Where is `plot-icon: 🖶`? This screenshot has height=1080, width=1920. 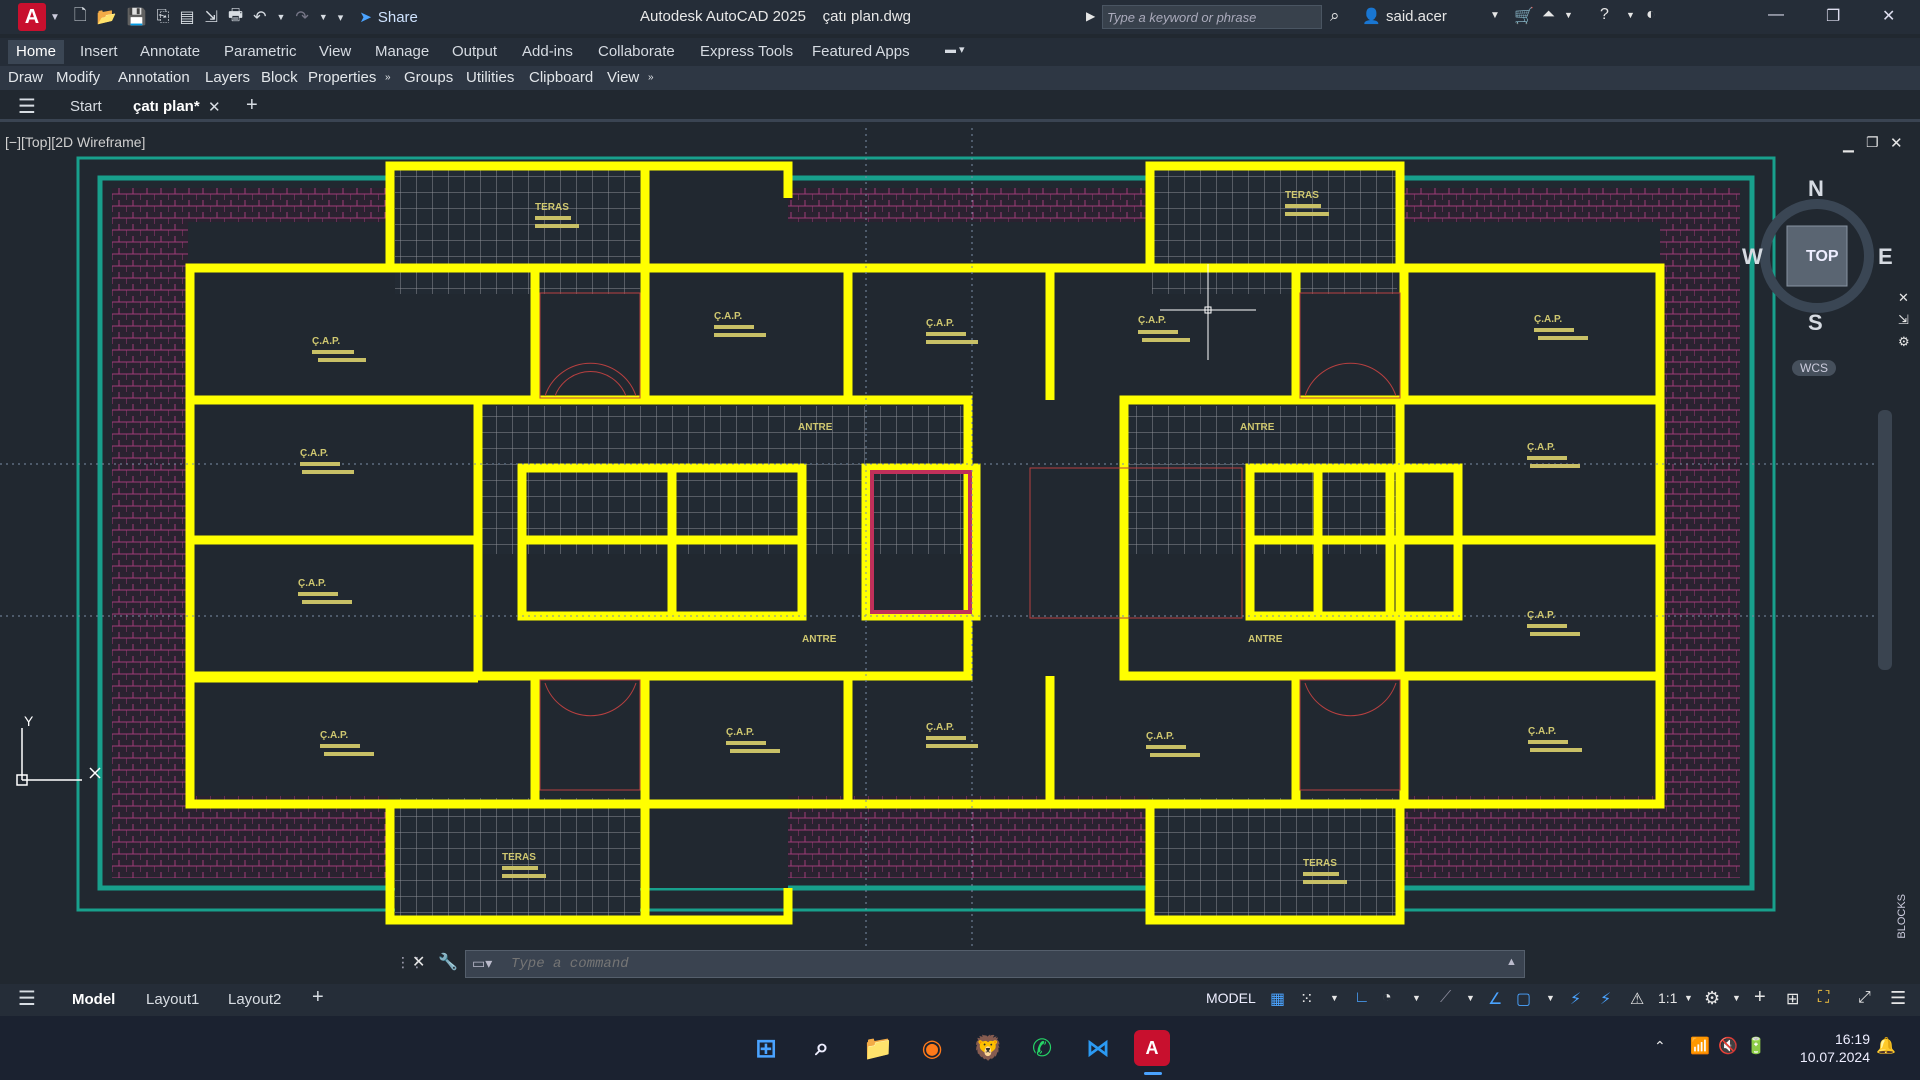 plot-icon: 🖶 is located at coordinates (235, 17).